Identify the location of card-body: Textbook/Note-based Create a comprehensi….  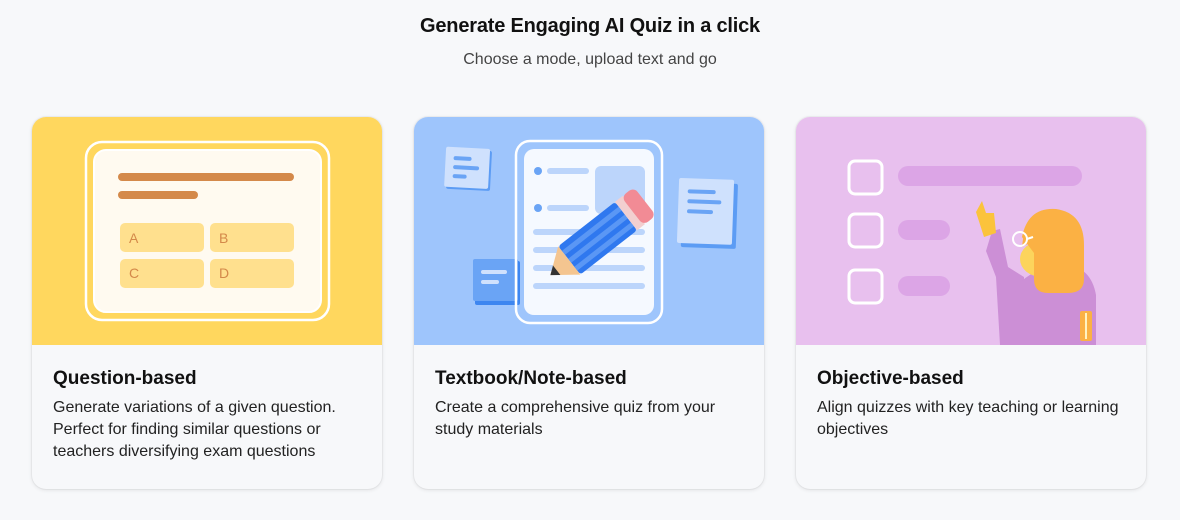
(589, 393).